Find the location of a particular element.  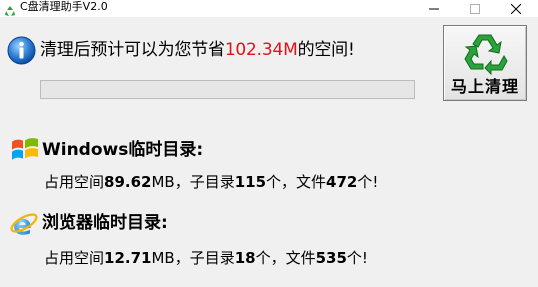

windows-temp-stats: 占用空间89.62MB，子目录115个，文件472个! is located at coordinates (211, 182).